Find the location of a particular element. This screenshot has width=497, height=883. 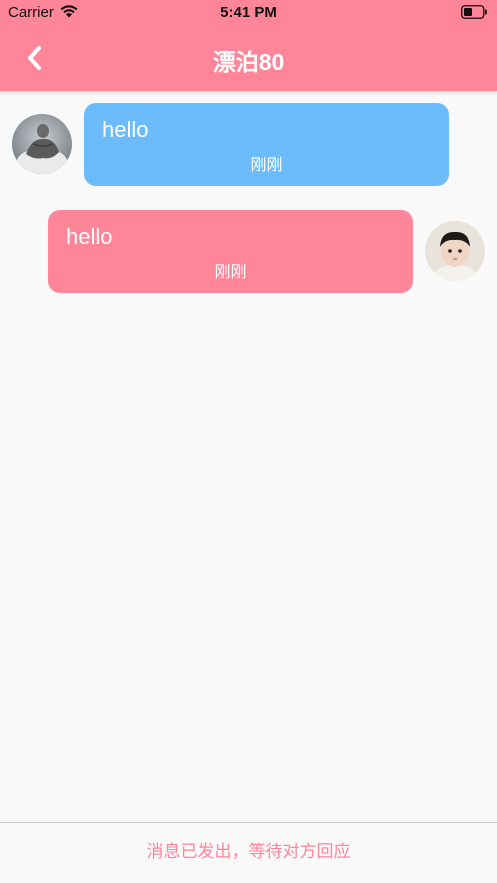

avatar-man-image is located at coordinates (42, 144).